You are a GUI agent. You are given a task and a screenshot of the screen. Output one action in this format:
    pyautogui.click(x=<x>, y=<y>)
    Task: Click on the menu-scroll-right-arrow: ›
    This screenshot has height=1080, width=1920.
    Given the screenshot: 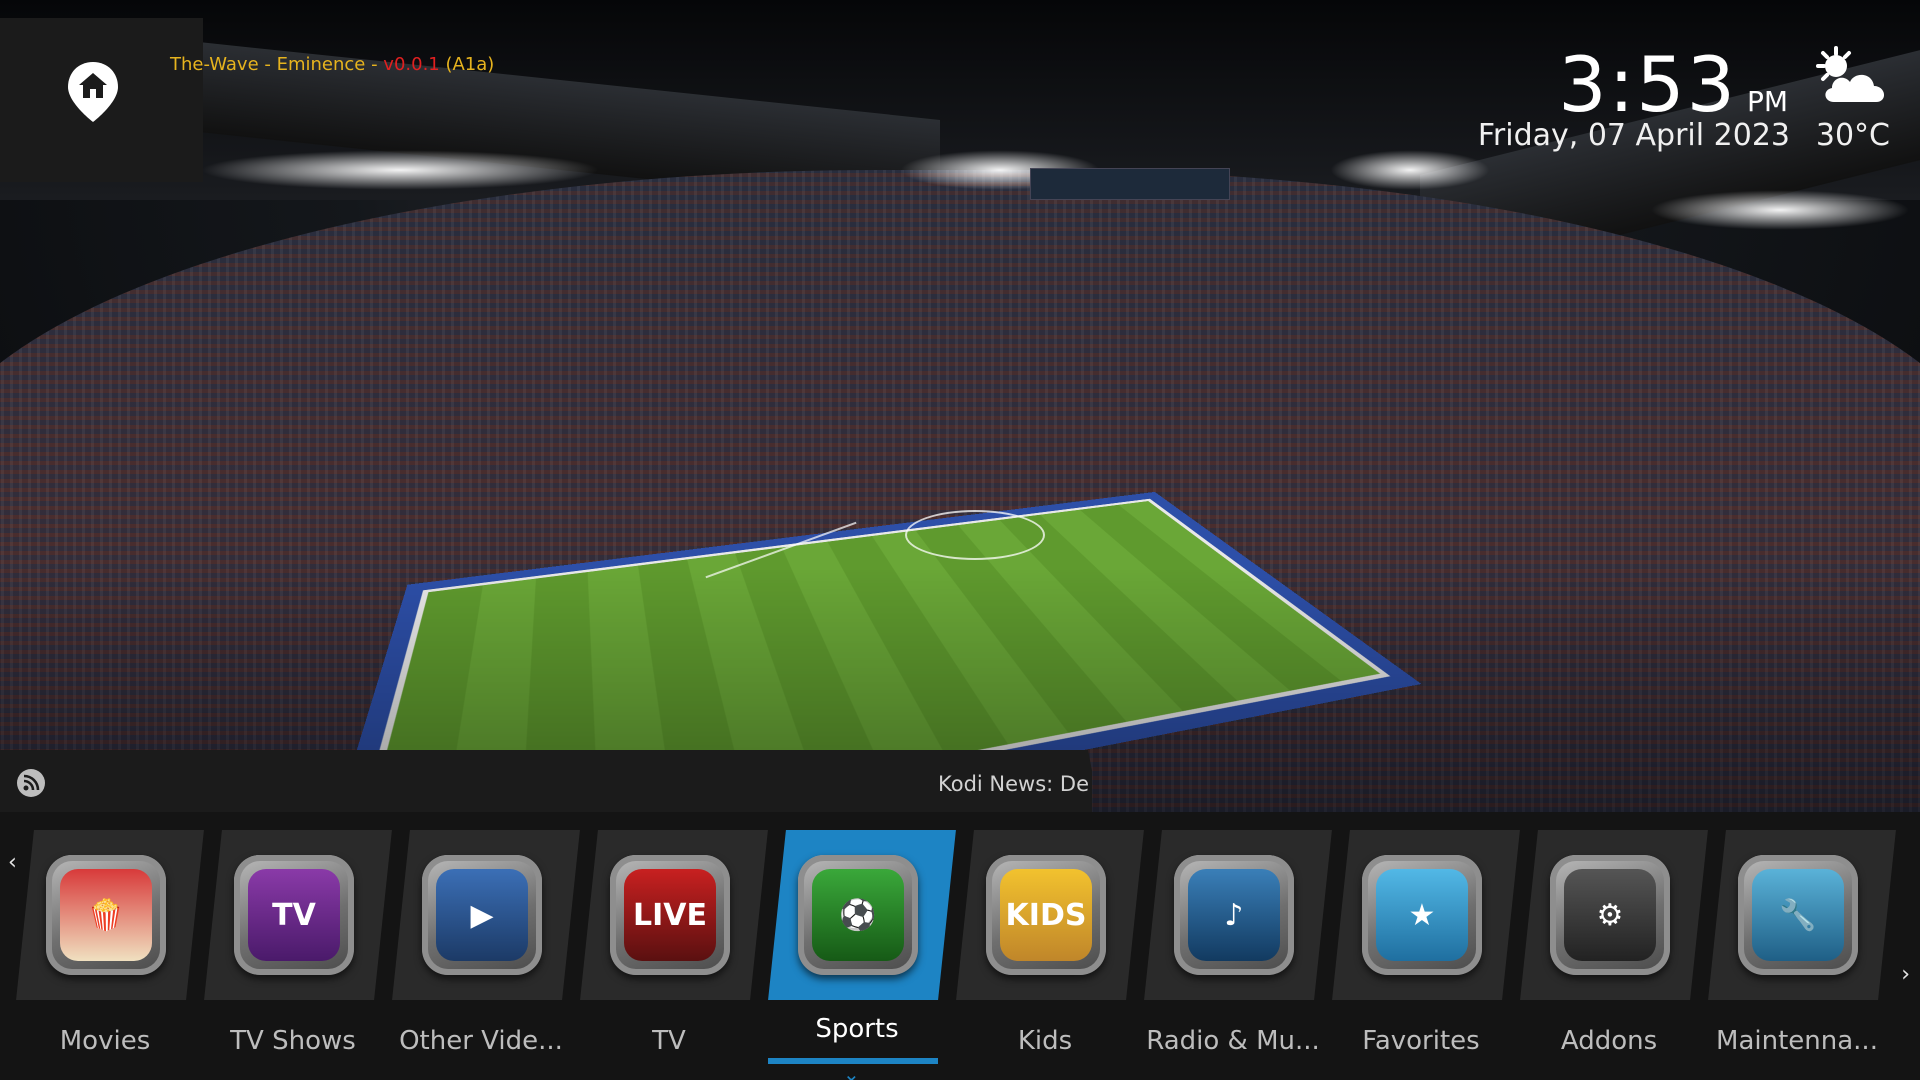 What is the action you would take?
    pyautogui.click(x=1905, y=974)
    